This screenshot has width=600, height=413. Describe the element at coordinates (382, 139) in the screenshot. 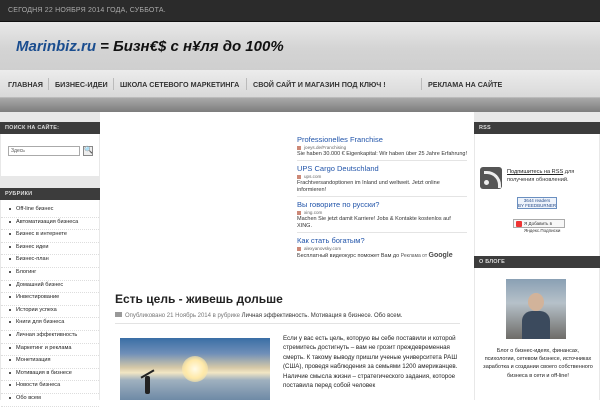

I see `ad-title: Professionelles Franchise` at that location.